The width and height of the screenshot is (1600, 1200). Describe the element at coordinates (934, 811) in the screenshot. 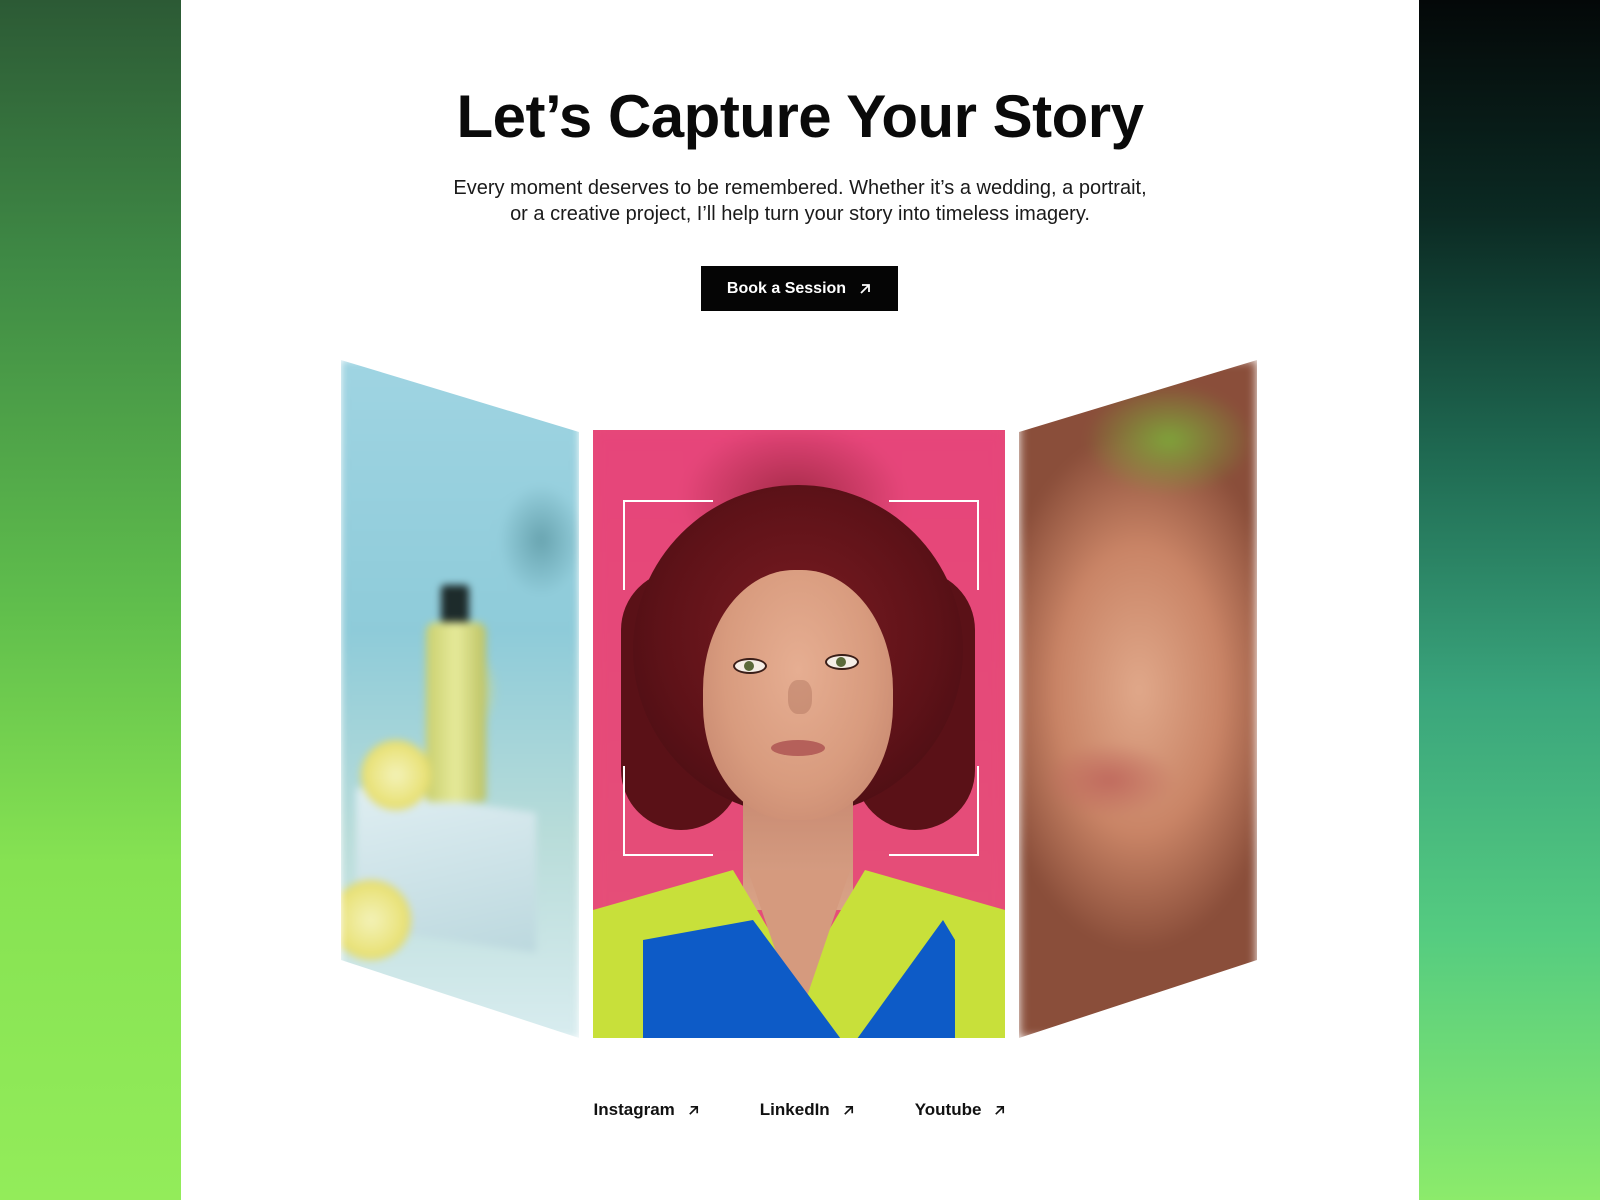

I see `focus-corner-bottom-right` at that location.